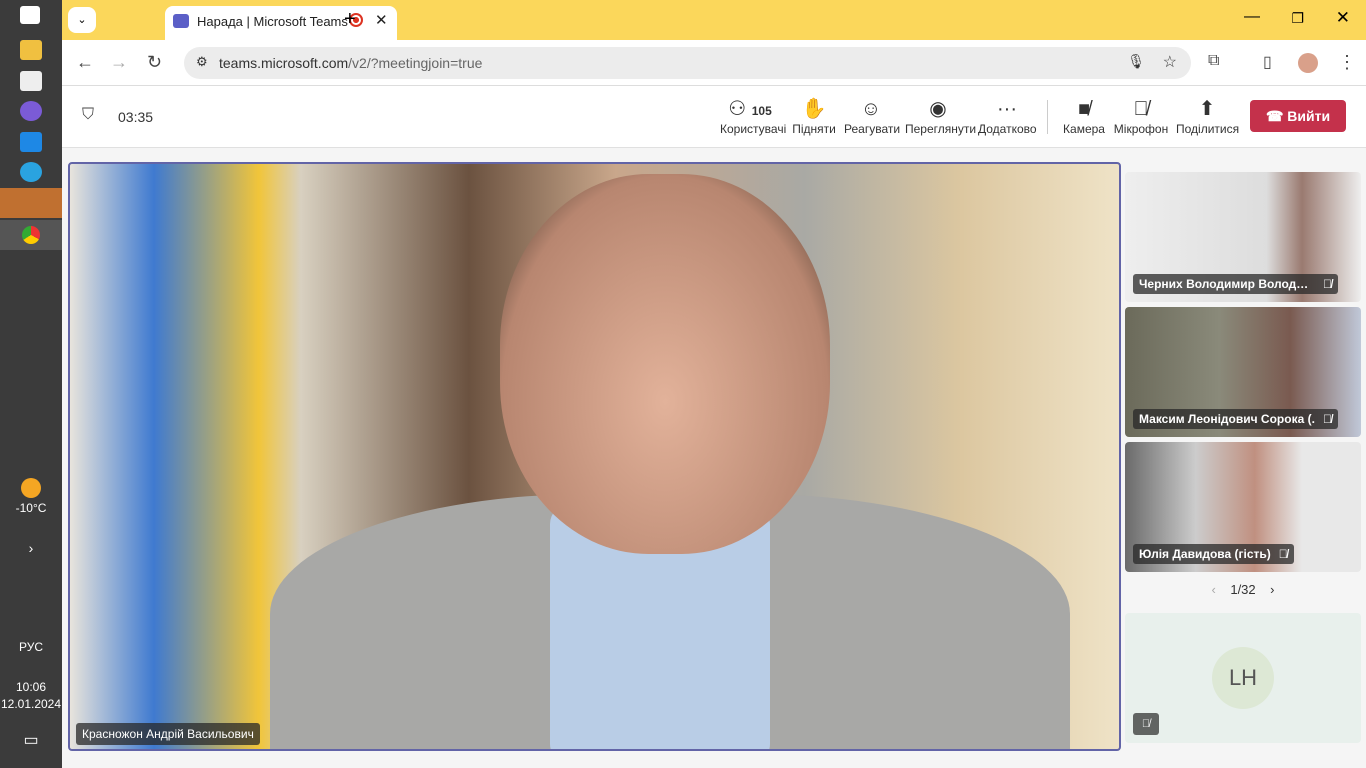 The image size is (1366, 768). What do you see at coordinates (168, 734) in the screenshot?
I see `speaker-name: Красножон Андрій Васильович` at bounding box center [168, 734].